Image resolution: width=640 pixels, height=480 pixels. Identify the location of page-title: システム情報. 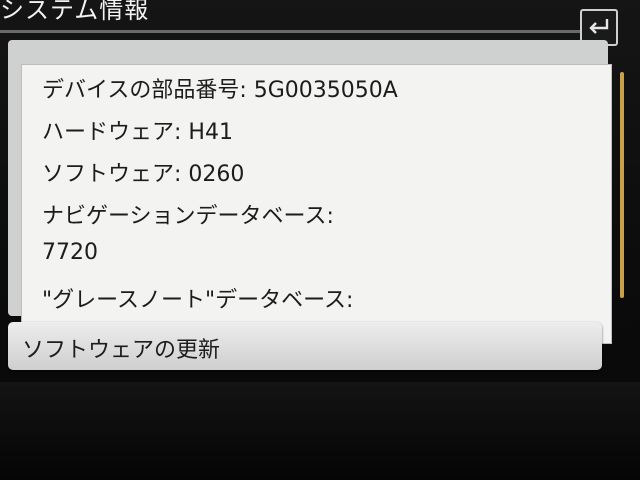
(75, 12).